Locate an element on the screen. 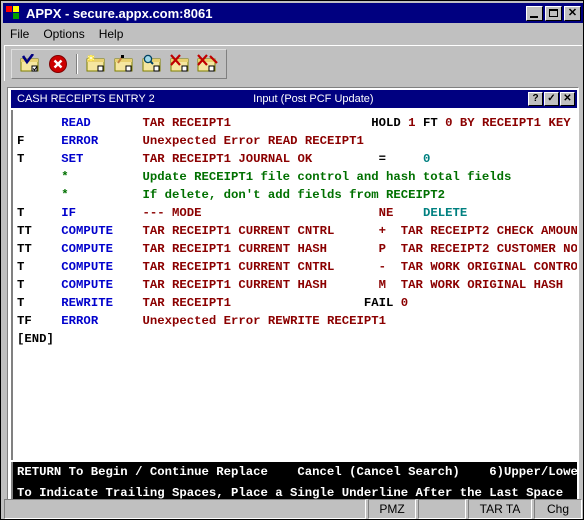  code-row: T SET TAR RECEIPT1 JOURNAL OK = 0 is located at coordinates (297, 159).